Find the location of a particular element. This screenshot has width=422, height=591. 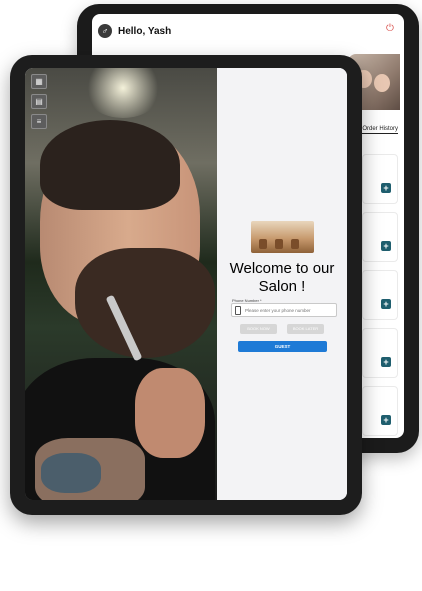

phone-icon is located at coordinates (238, 310).